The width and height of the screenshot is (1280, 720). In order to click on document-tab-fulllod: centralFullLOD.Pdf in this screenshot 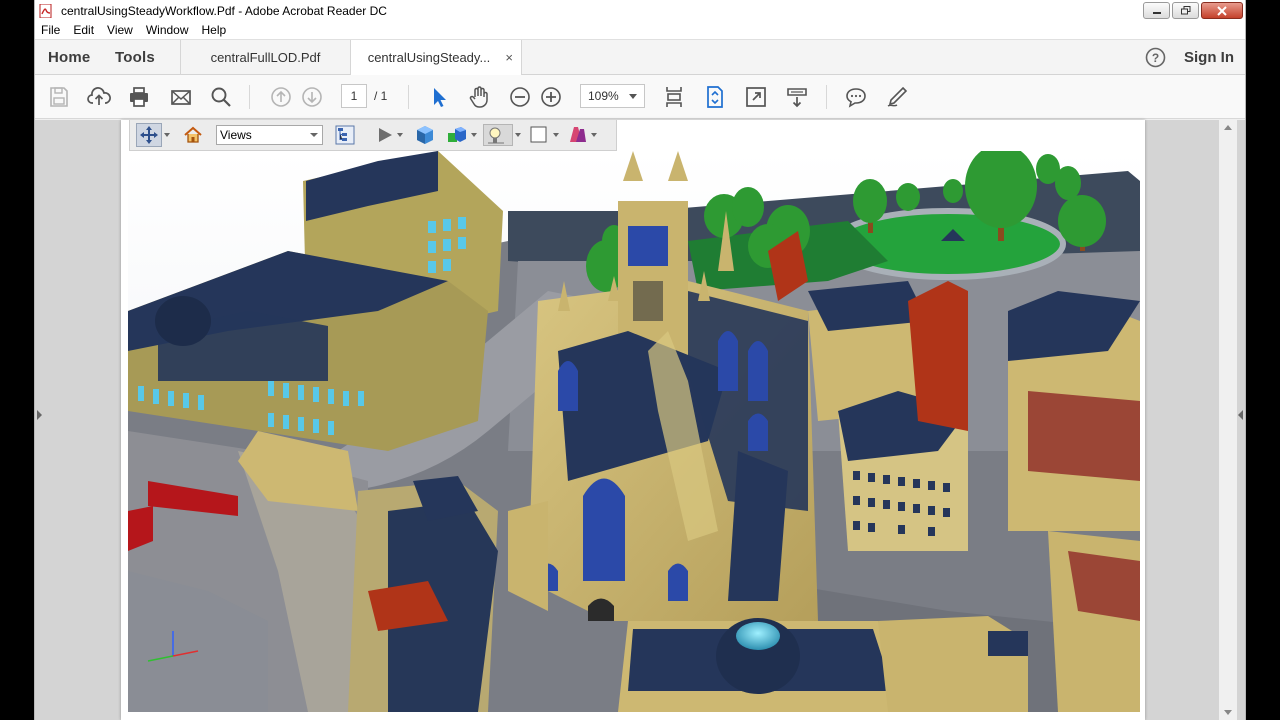, I will do `click(265, 57)`.